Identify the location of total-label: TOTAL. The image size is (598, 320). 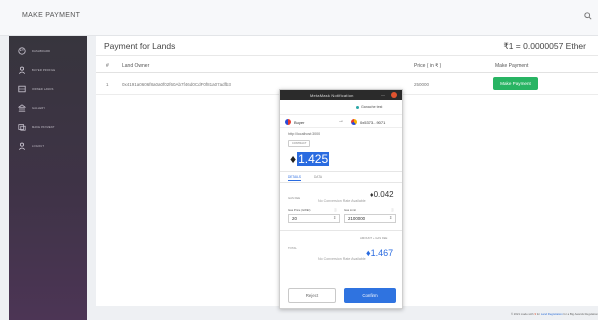
(292, 248).